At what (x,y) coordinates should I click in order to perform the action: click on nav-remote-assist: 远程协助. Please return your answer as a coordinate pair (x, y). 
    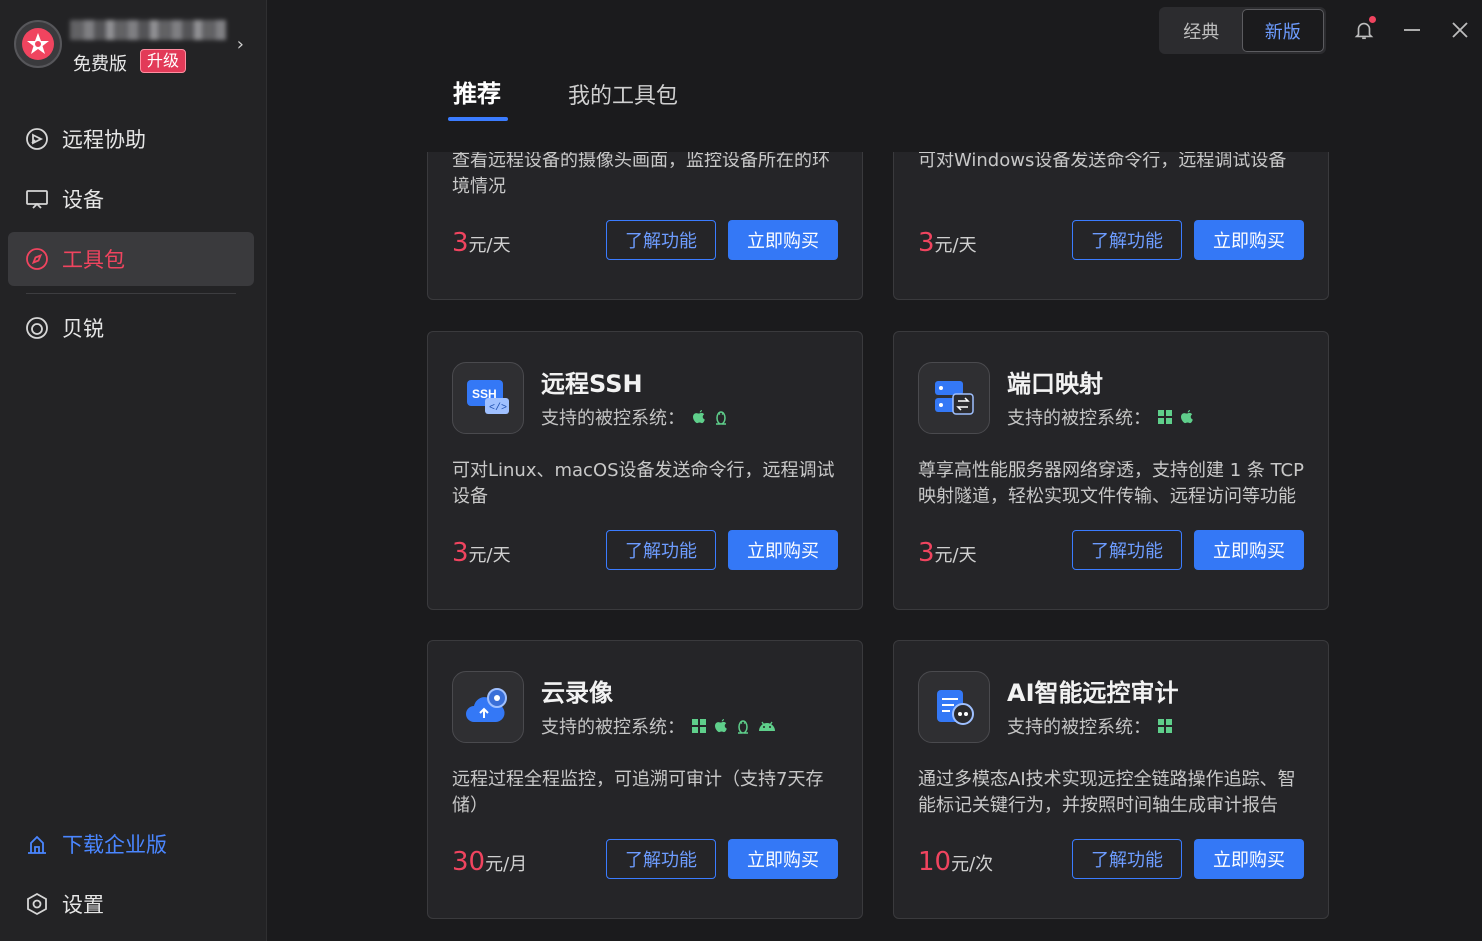
    Looking at the image, I should click on (131, 139).